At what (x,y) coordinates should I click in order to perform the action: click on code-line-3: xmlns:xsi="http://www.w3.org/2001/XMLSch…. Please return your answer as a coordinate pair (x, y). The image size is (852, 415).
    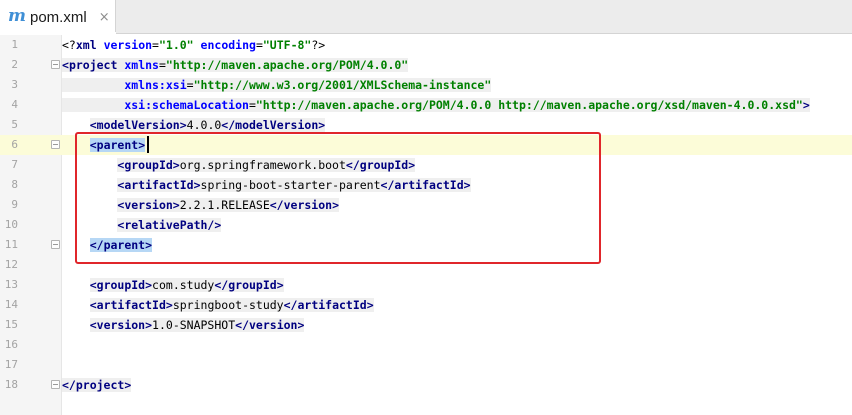
    Looking at the image, I should click on (277, 85).